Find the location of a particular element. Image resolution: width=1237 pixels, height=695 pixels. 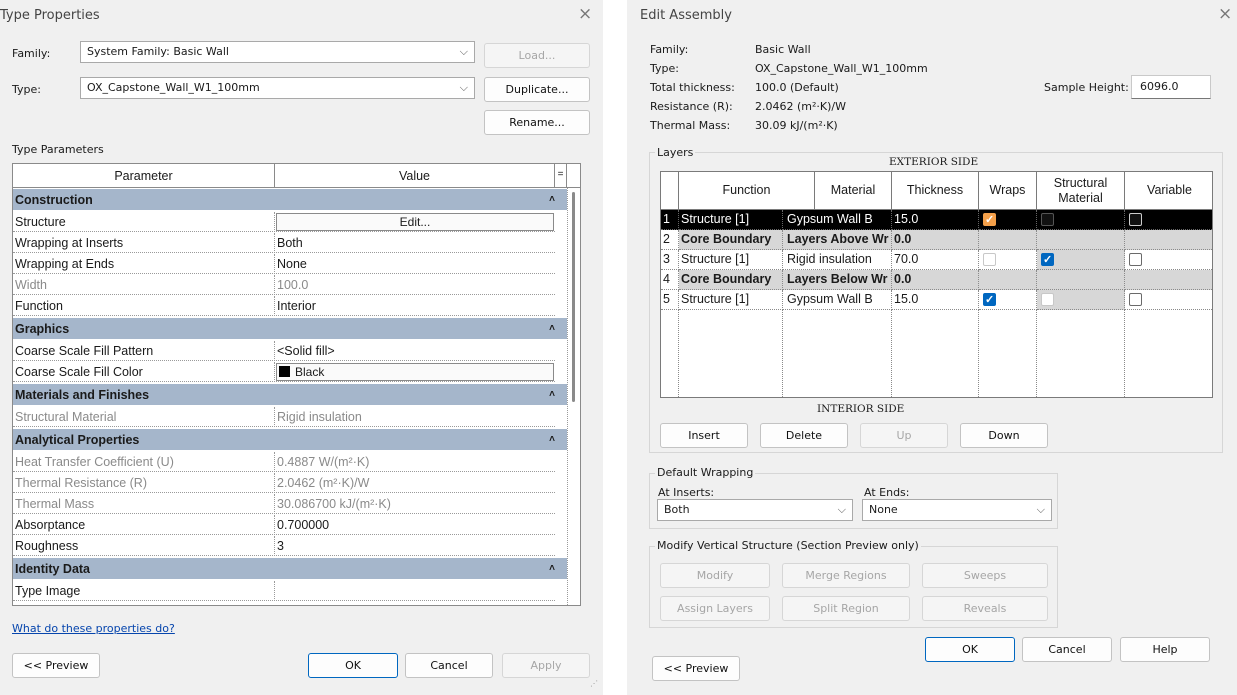

type-properties-close-icon: × is located at coordinates (585, 14).